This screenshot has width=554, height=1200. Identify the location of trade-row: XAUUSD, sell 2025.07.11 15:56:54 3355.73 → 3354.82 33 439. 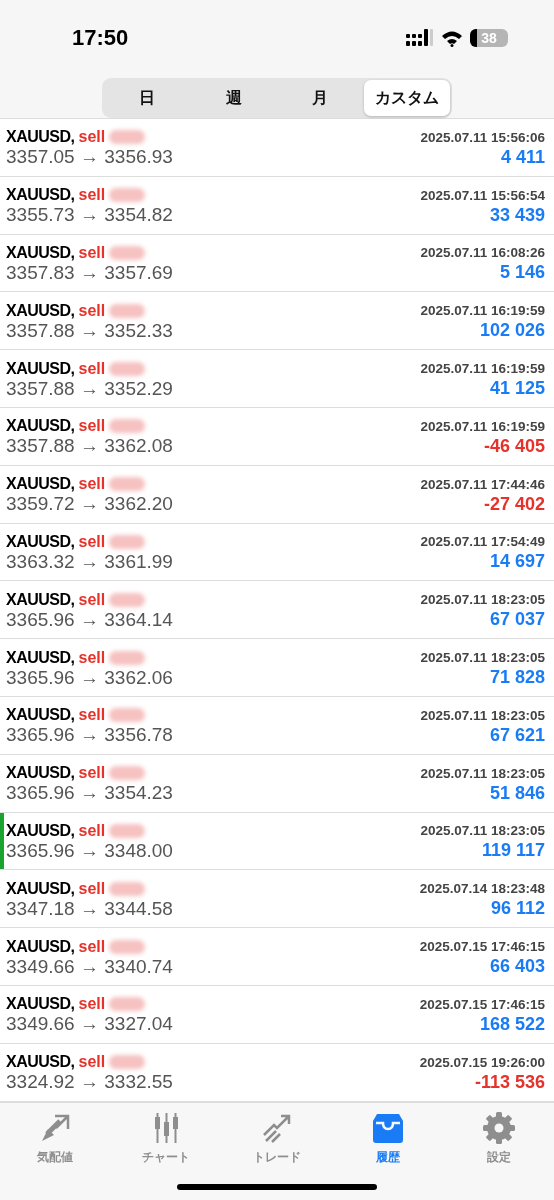
(277, 205).